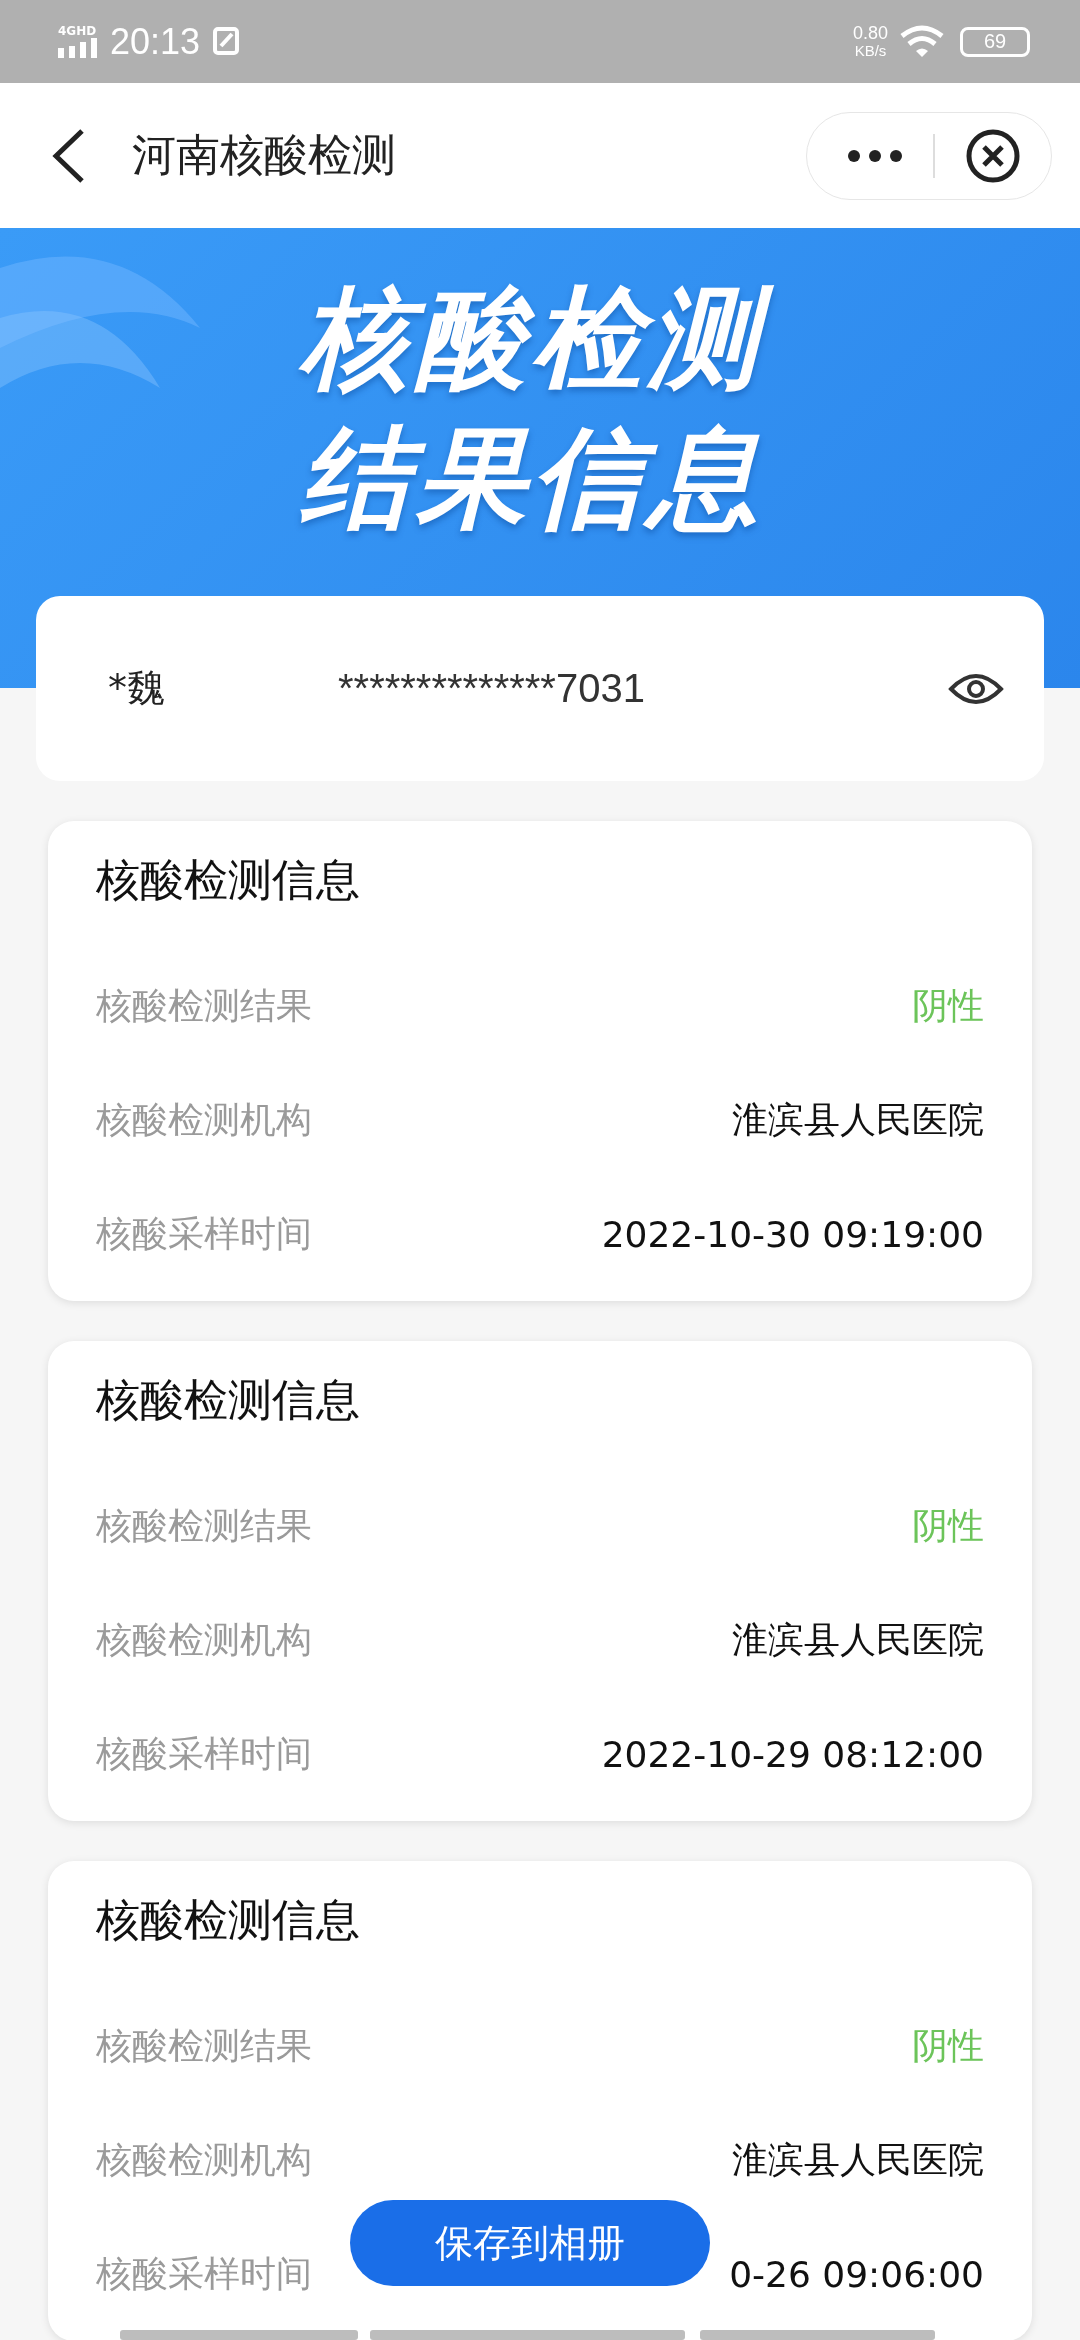 This screenshot has height=2340, width=1080. I want to click on field-value: 2022-10-30 09:19:00, so click(792, 1234).